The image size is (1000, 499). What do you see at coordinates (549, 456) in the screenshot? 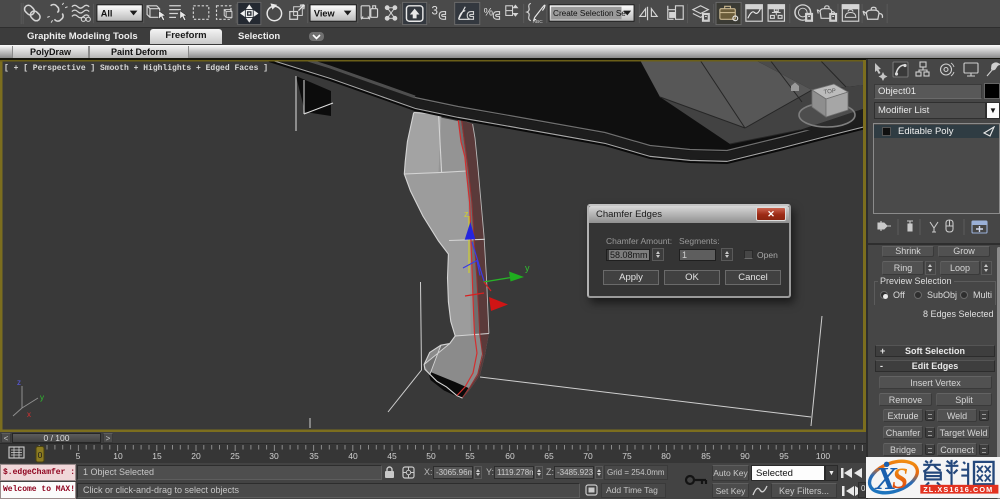
I see `svg-text: 65` at bounding box center [549, 456].